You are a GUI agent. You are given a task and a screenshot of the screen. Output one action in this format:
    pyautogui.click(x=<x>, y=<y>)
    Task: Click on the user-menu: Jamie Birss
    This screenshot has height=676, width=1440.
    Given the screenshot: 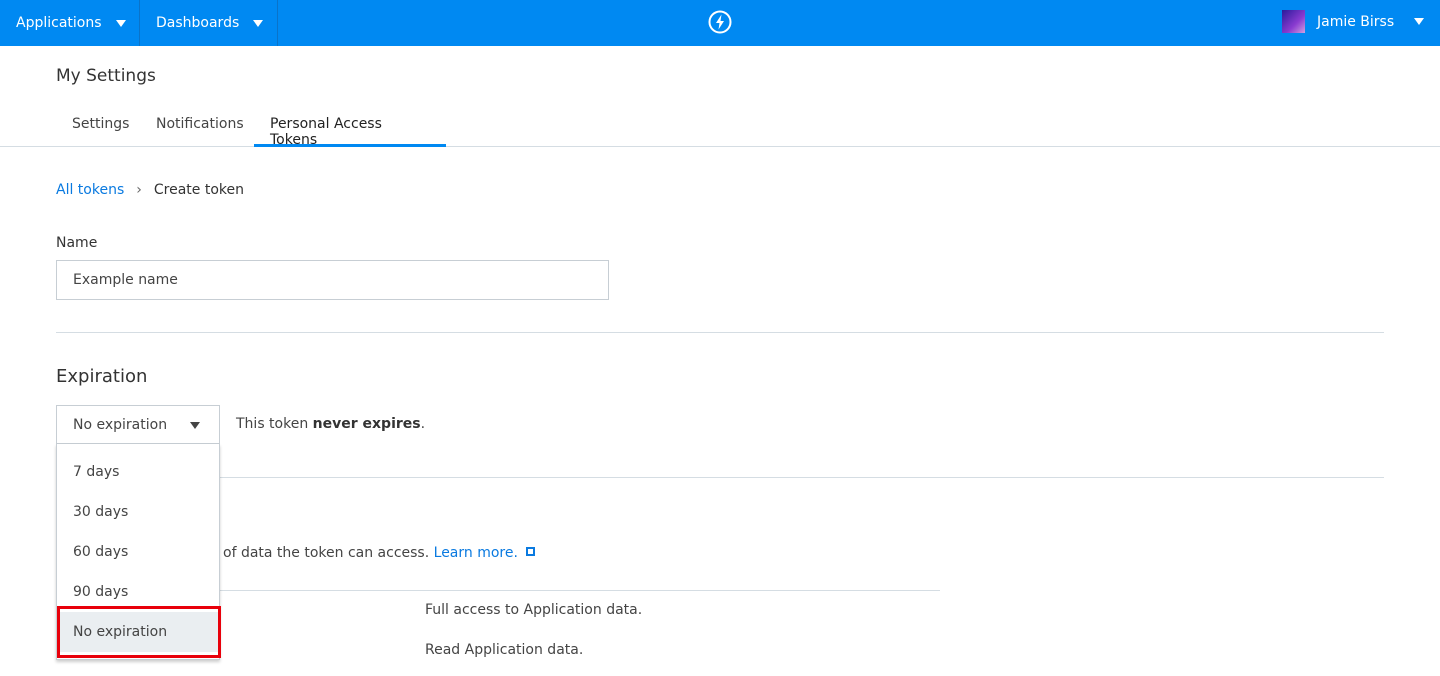 What is the action you would take?
    pyautogui.click(x=1353, y=21)
    